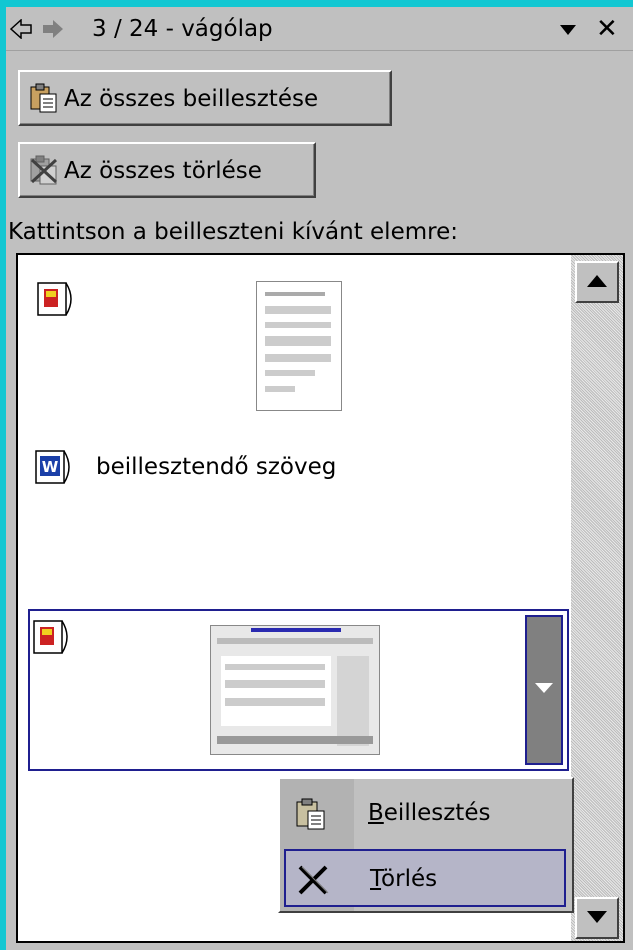  I want to click on item-context-menu: Beillesztés Törlés, so click(426, 845).